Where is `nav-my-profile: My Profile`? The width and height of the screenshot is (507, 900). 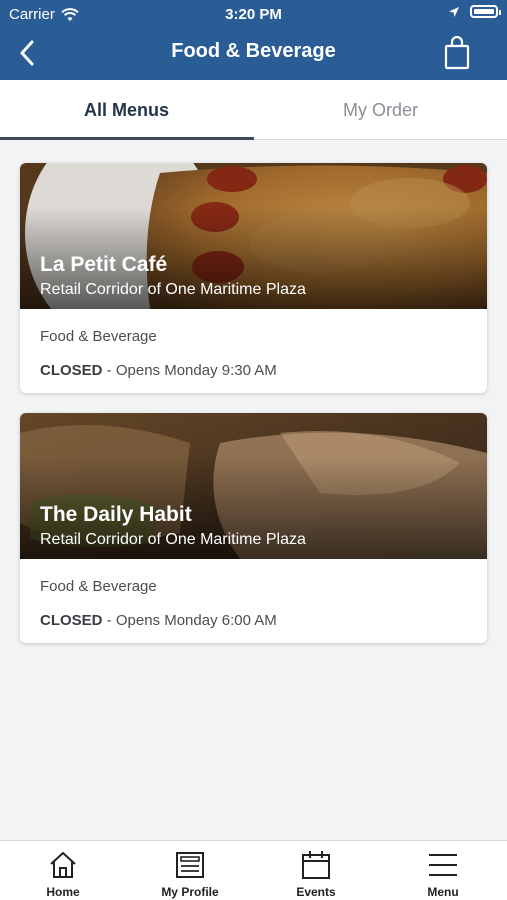 nav-my-profile: My Profile is located at coordinates (190, 870).